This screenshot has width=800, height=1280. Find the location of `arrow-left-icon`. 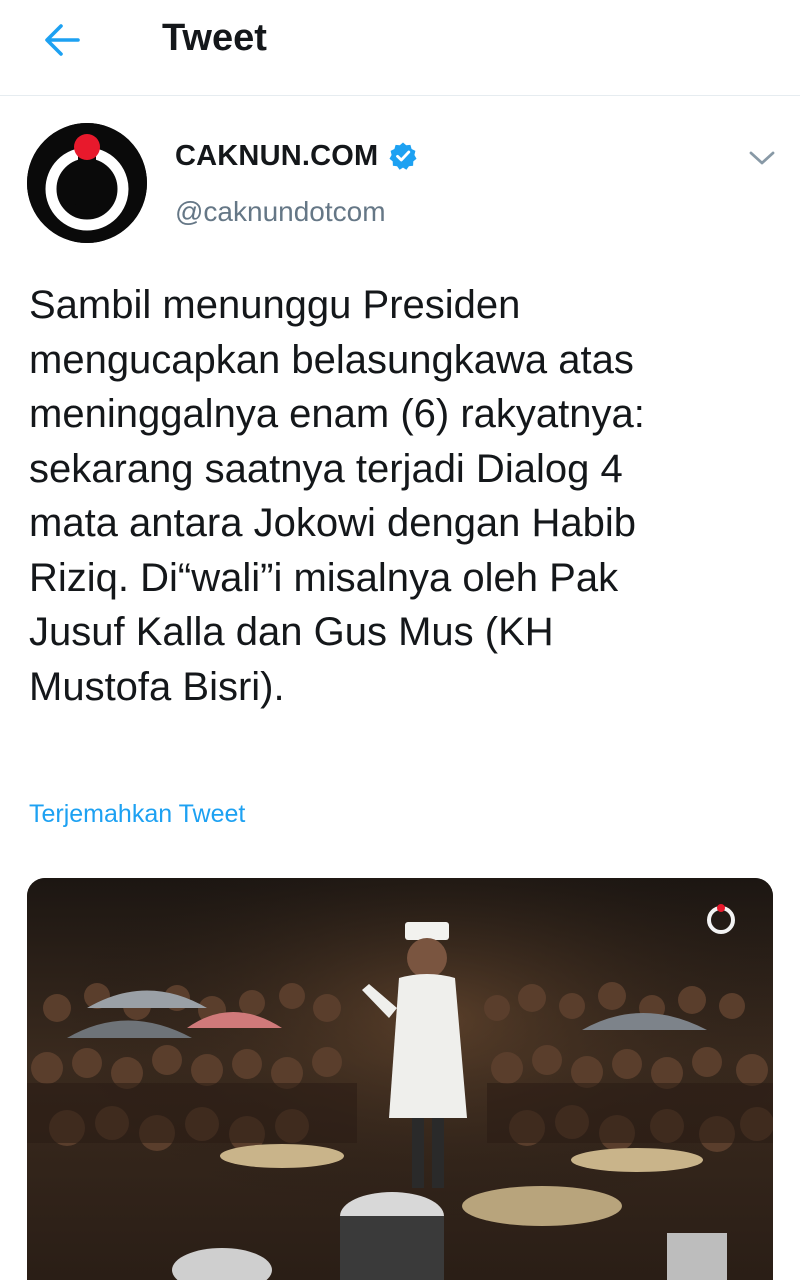

arrow-left-icon is located at coordinates (62, 40).